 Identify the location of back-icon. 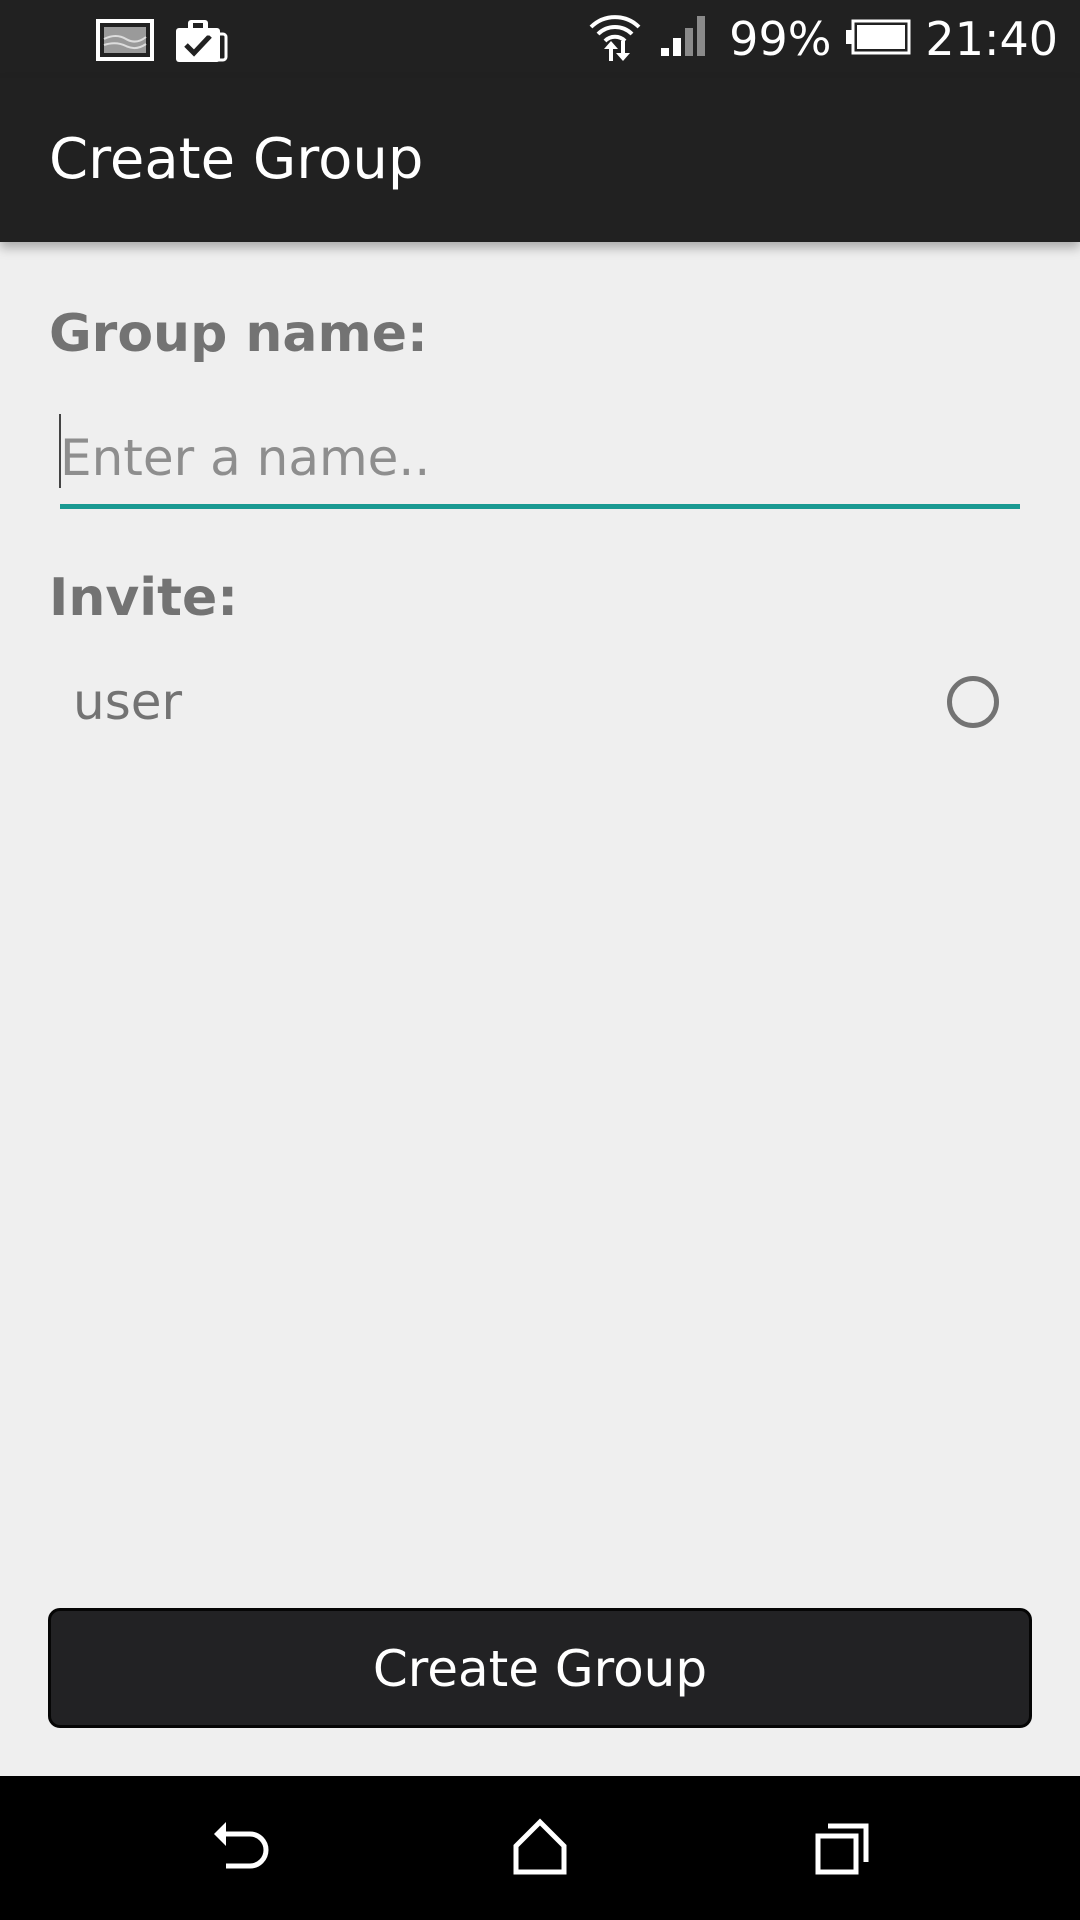
(240, 1848).